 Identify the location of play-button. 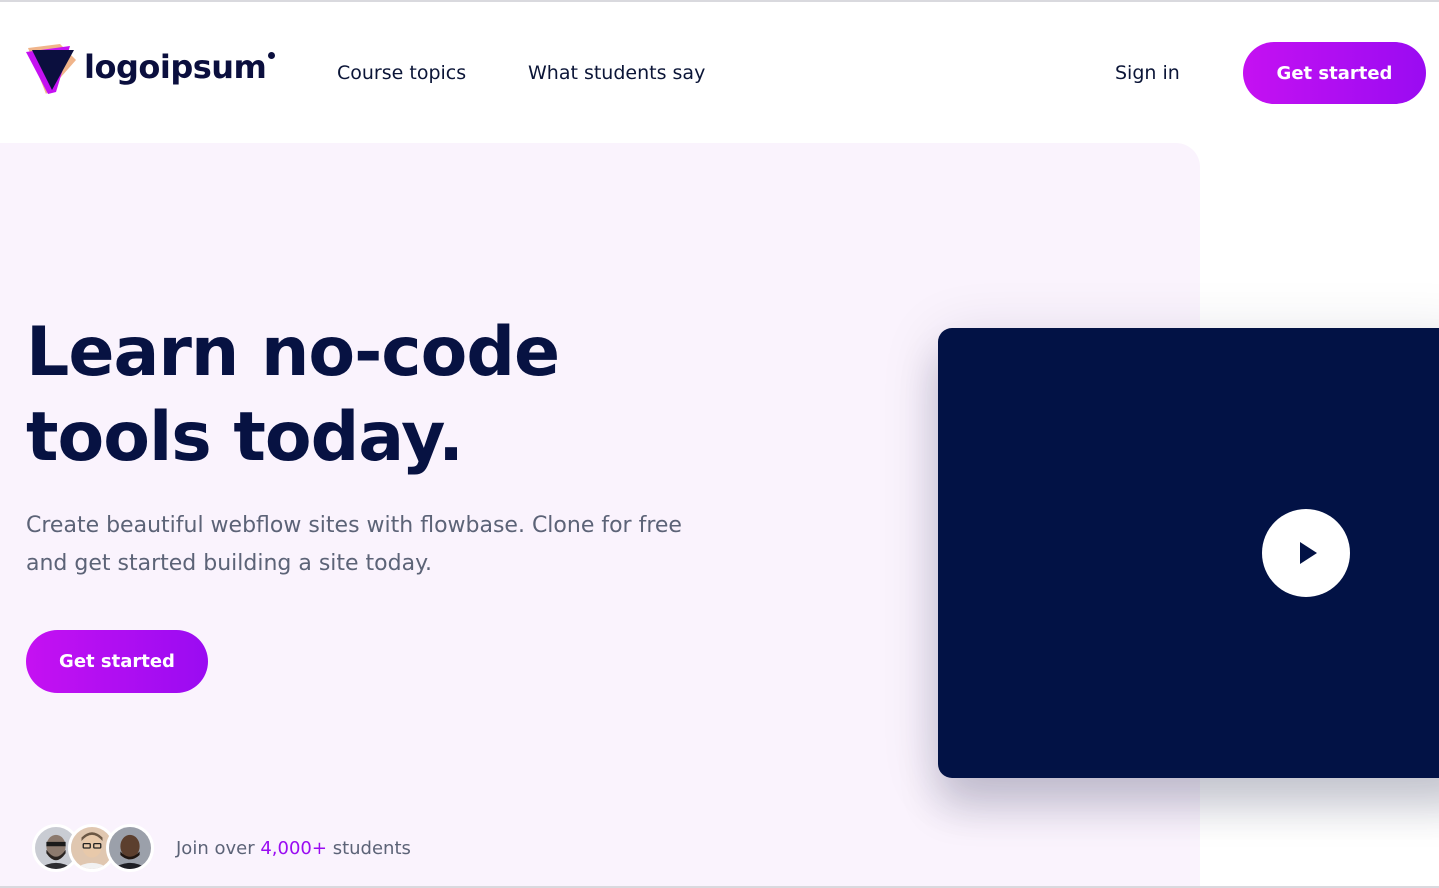
(1306, 553).